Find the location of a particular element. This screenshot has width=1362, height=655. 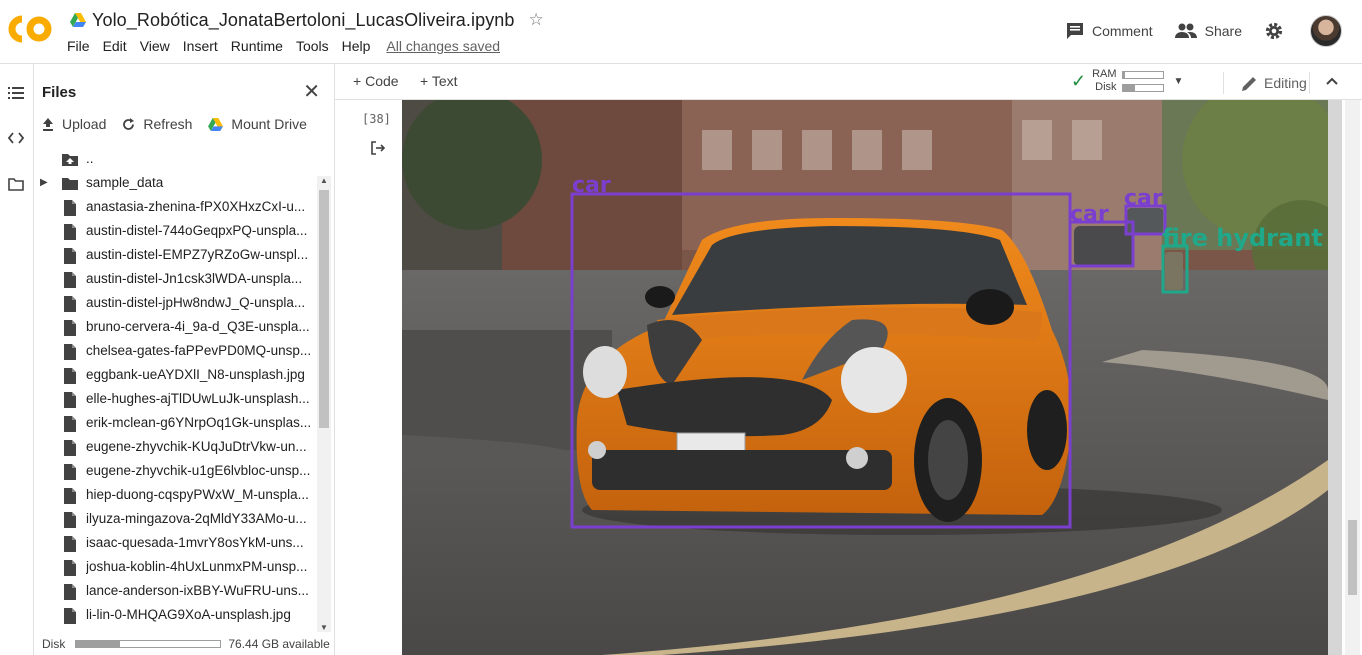

refresh-button: Refresh is located at coordinates (157, 124).